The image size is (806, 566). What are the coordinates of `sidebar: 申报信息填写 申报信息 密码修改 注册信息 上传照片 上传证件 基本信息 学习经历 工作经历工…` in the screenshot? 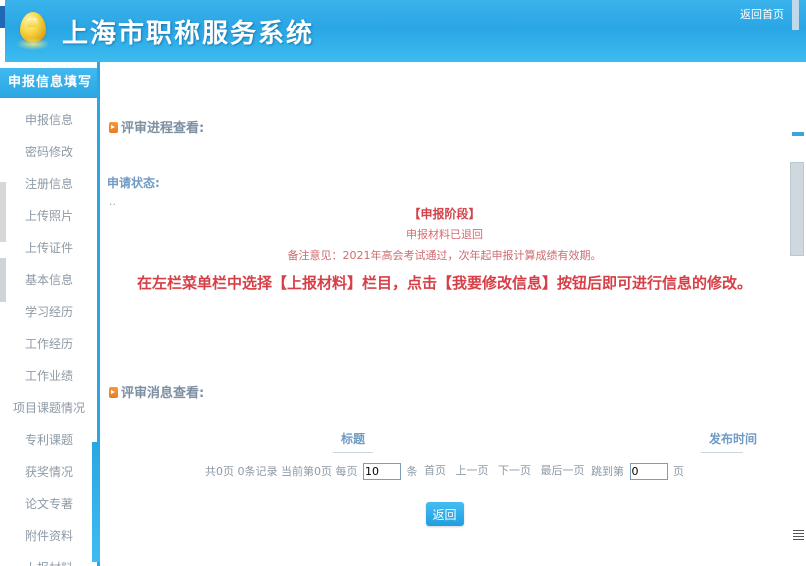 It's located at (50, 314).